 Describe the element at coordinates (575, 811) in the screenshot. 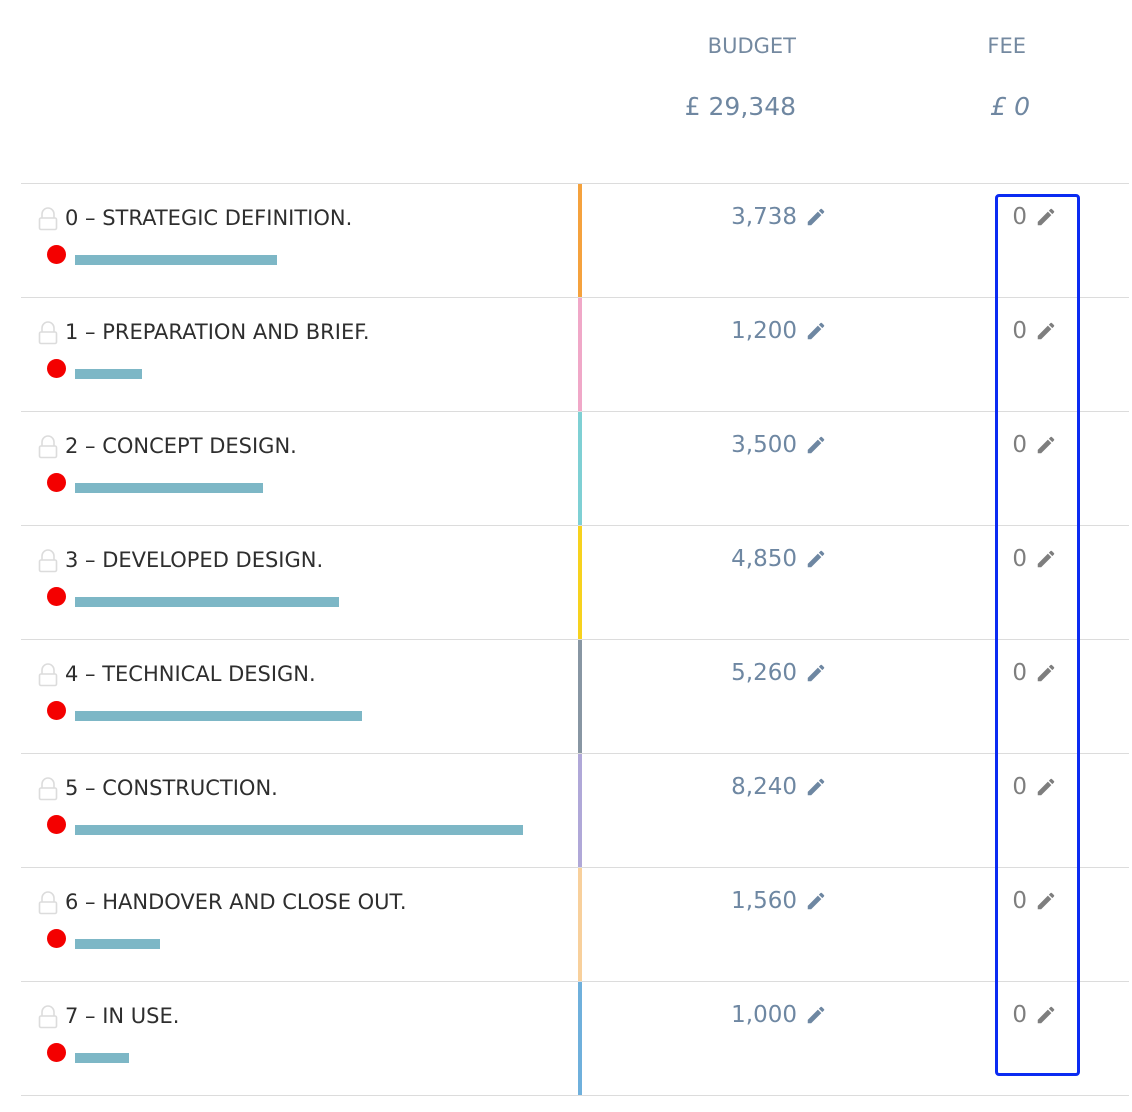

I see `phase-row: 5 – CONSTRUCTION. 8,240 0` at that location.